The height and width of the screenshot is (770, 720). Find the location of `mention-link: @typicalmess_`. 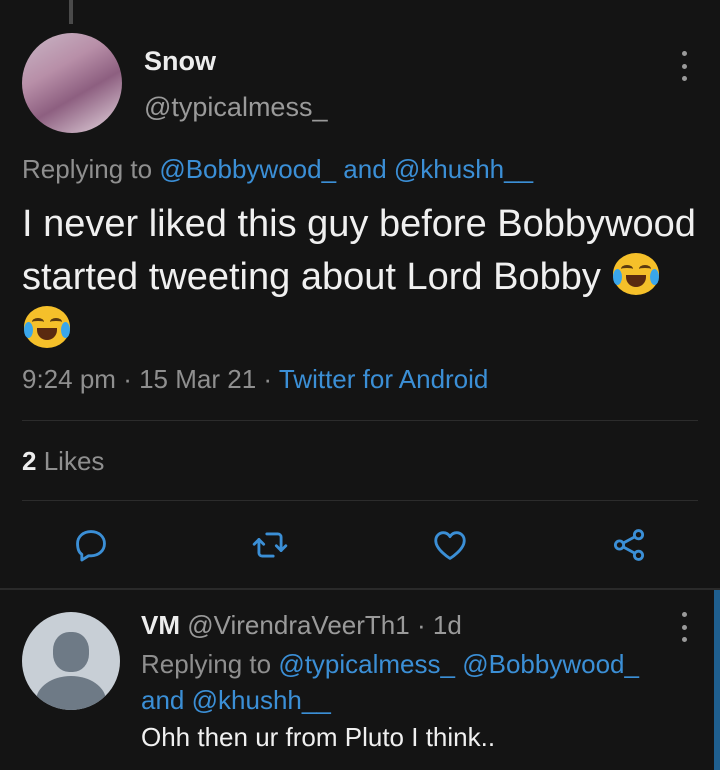

mention-link: @typicalmess_ is located at coordinates (366, 664).